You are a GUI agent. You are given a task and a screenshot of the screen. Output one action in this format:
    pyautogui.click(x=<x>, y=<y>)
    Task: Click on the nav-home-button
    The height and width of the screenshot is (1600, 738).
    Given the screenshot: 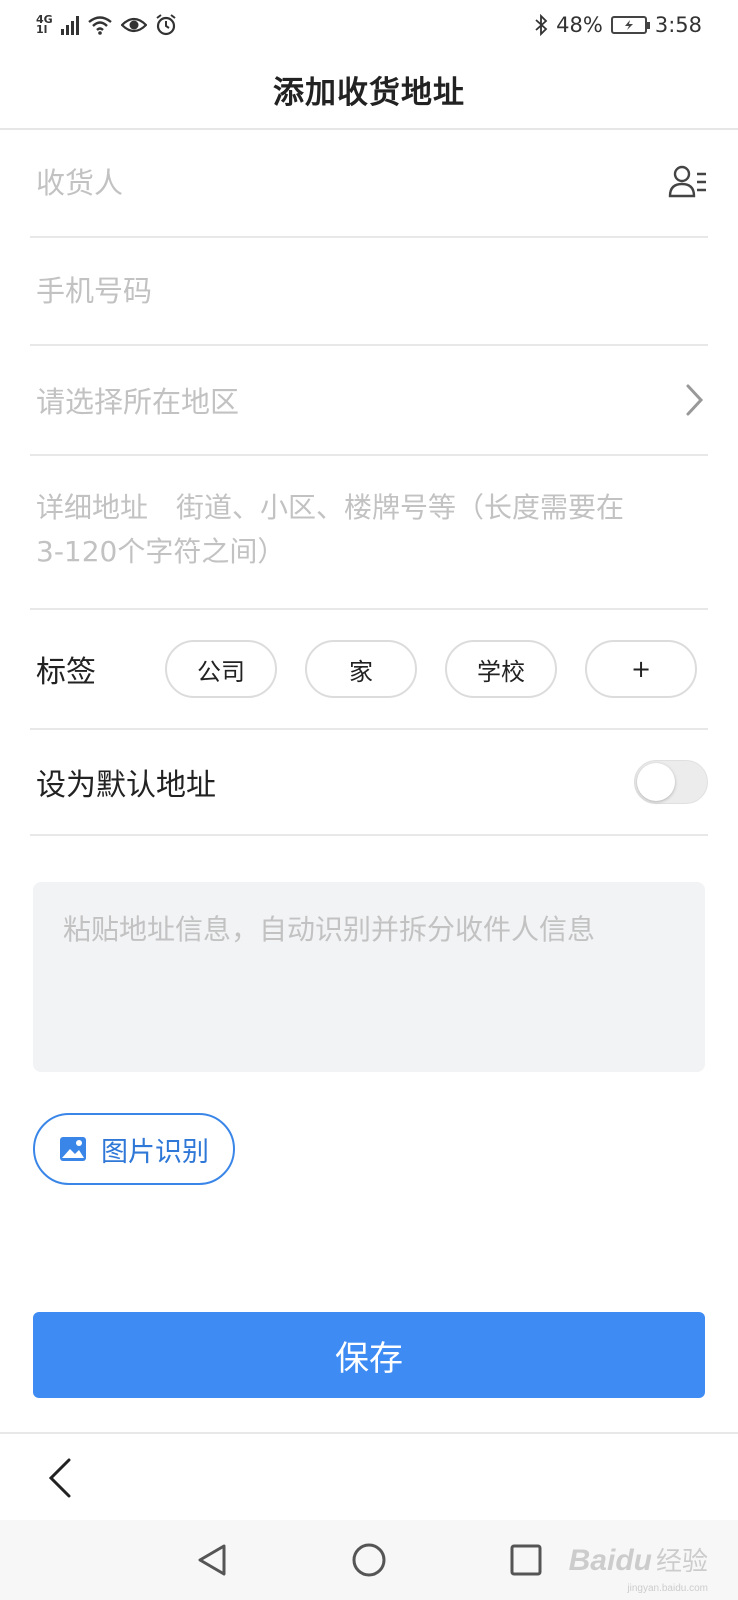 What is the action you would take?
    pyautogui.click(x=369, y=1560)
    